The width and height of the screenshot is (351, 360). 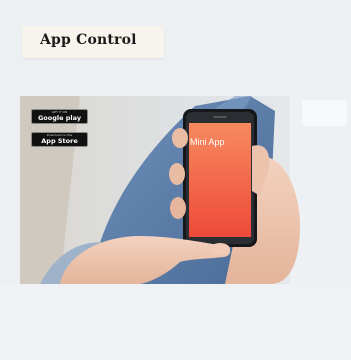 I want to click on title-card: App Control, so click(x=93, y=42).